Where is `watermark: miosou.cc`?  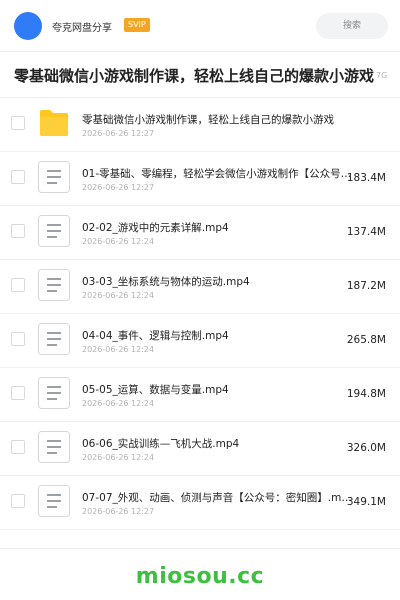
watermark: miosou.cc is located at coordinates (200, 576).